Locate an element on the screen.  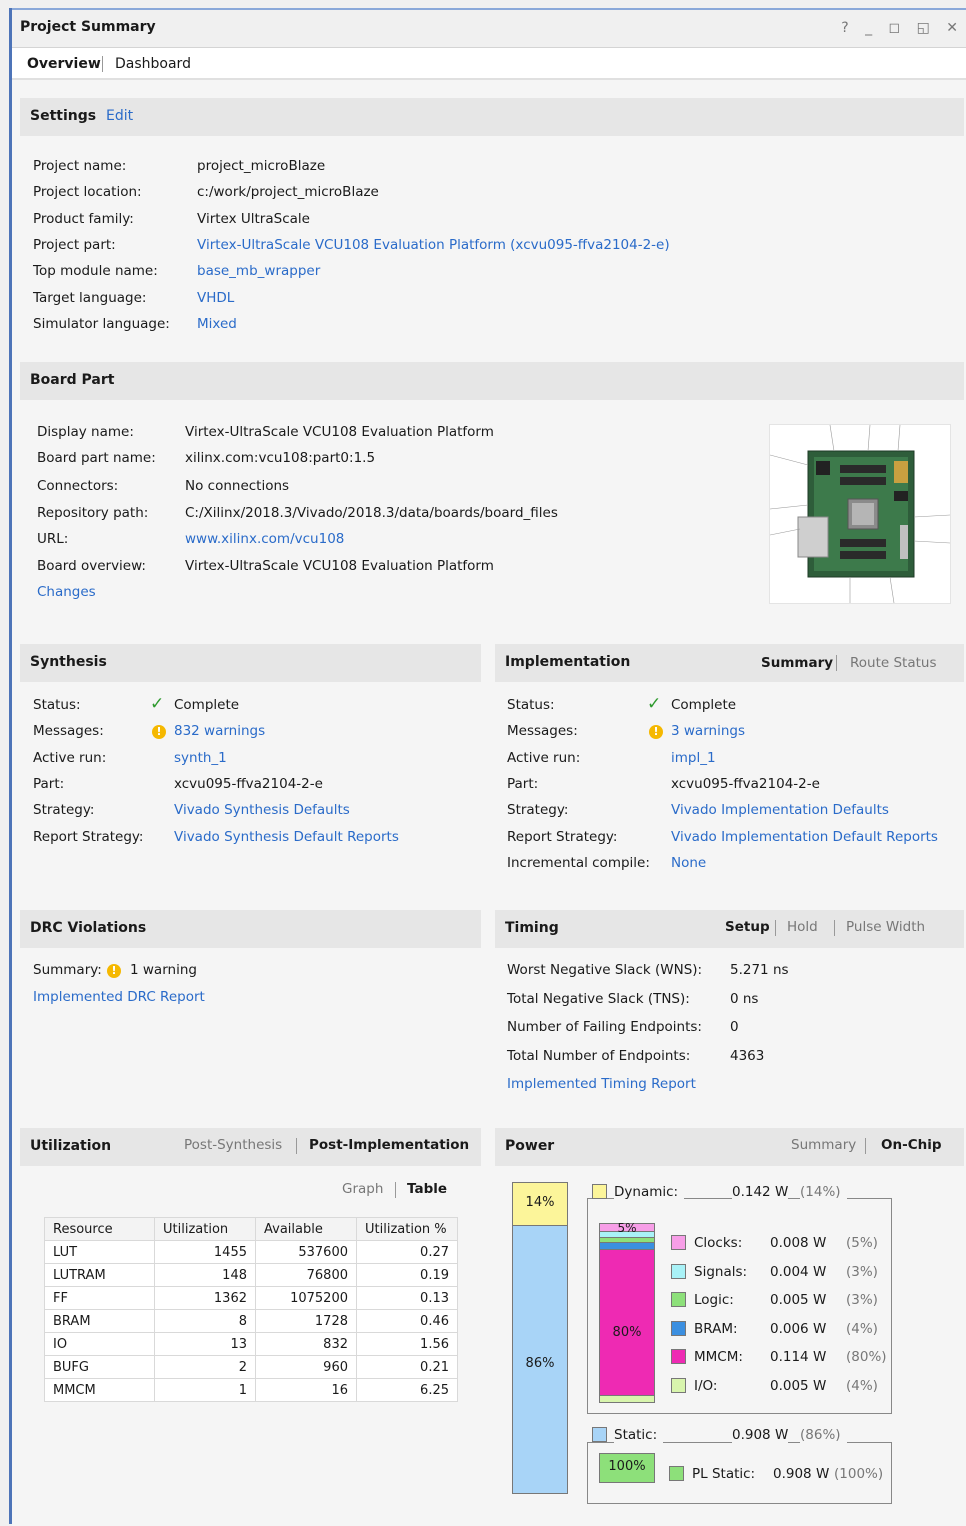
window-controls-icon: ? _ ◻ ◱ ✕ is located at coordinates (902, 28).